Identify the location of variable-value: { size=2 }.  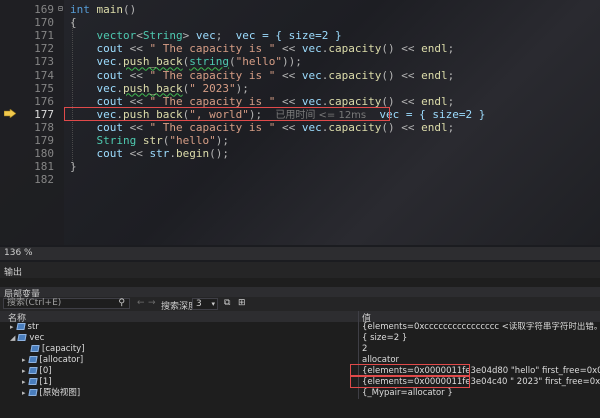
(481, 338).